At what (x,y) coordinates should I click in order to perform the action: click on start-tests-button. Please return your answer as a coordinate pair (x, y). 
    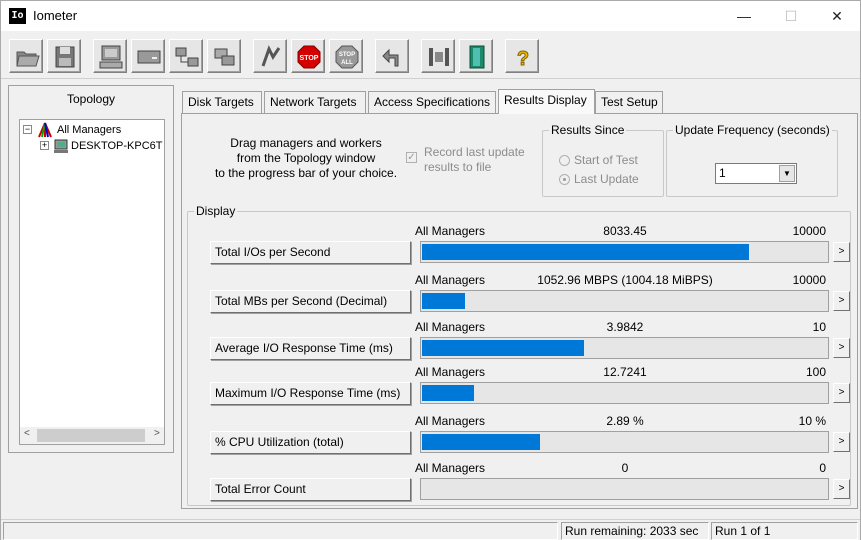
    Looking at the image, I should click on (270, 56).